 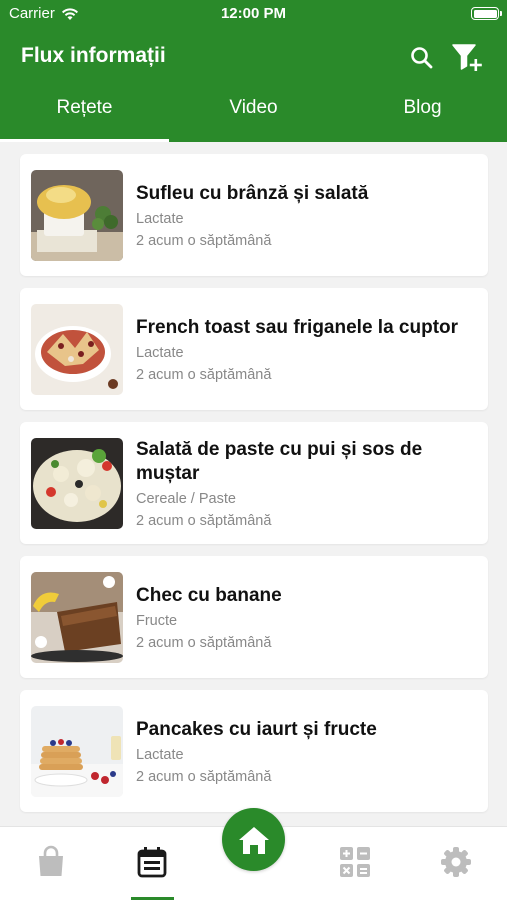 What do you see at coordinates (297, 327) in the screenshot?
I see `recipe-title: French toast sau friganele la cuptor` at bounding box center [297, 327].